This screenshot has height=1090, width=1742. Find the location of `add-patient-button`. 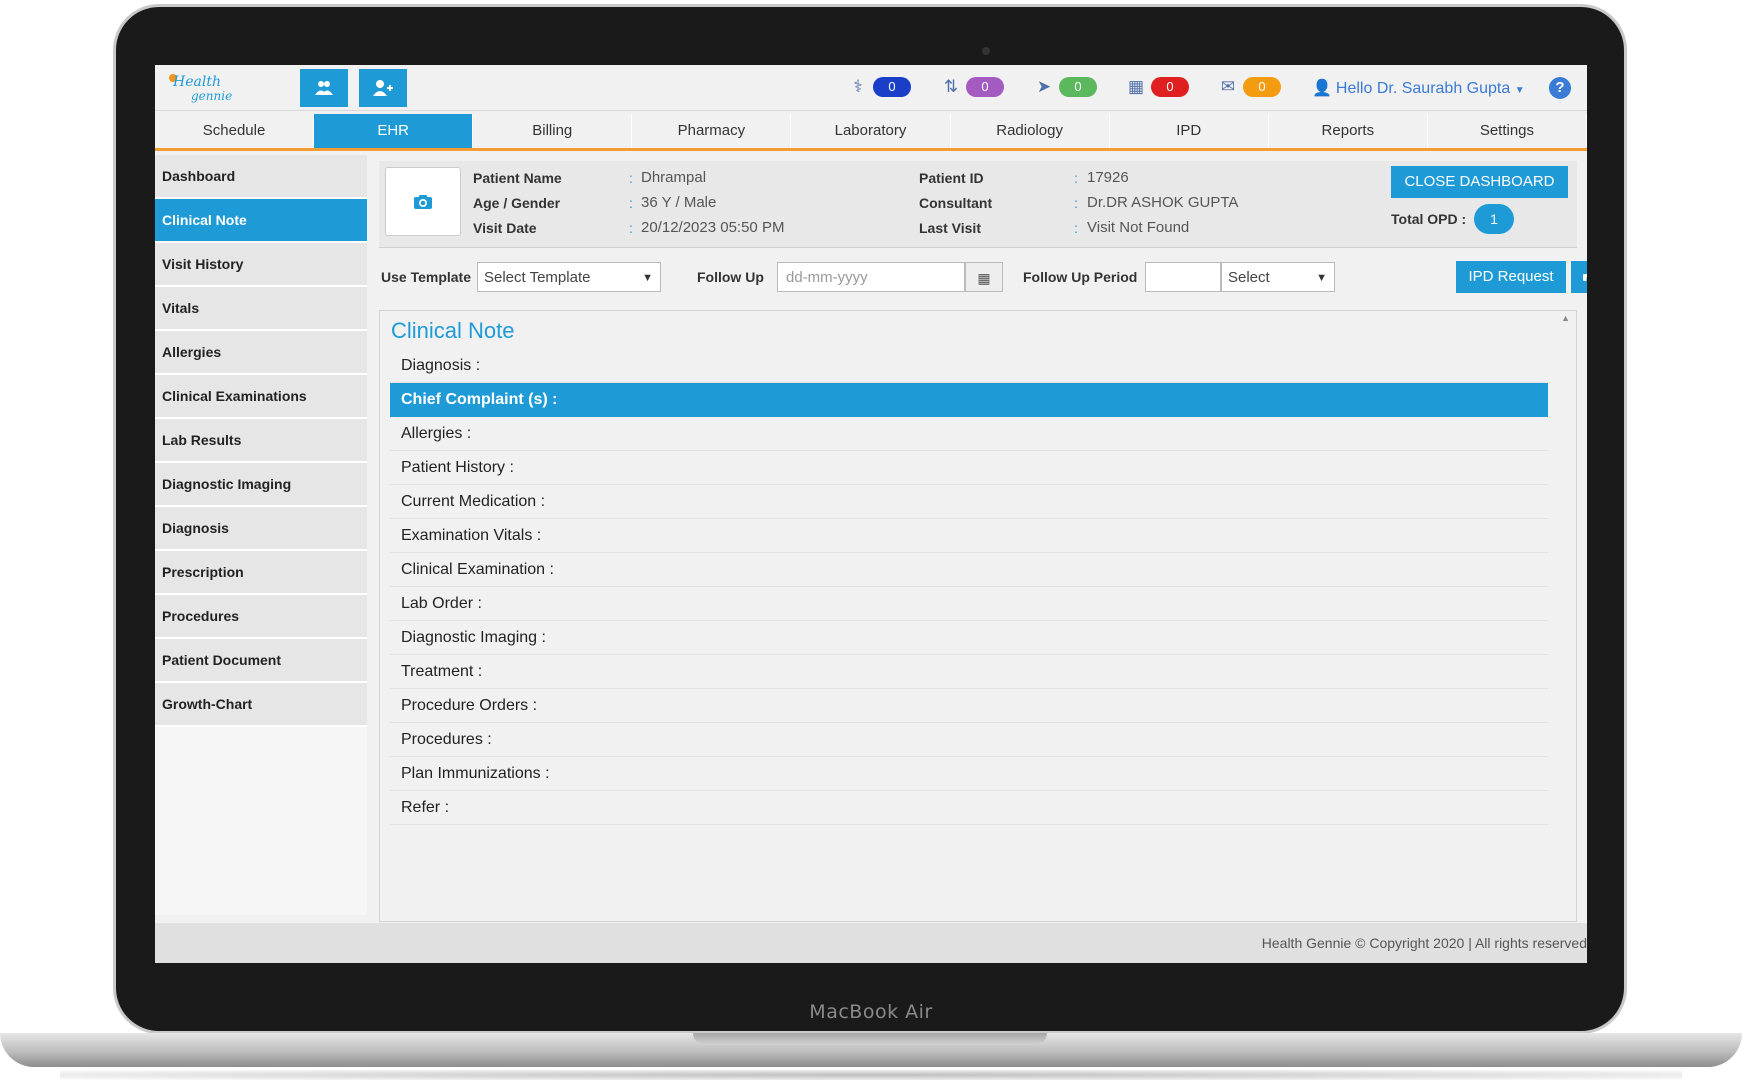

add-patient-button is located at coordinates (383, 88).